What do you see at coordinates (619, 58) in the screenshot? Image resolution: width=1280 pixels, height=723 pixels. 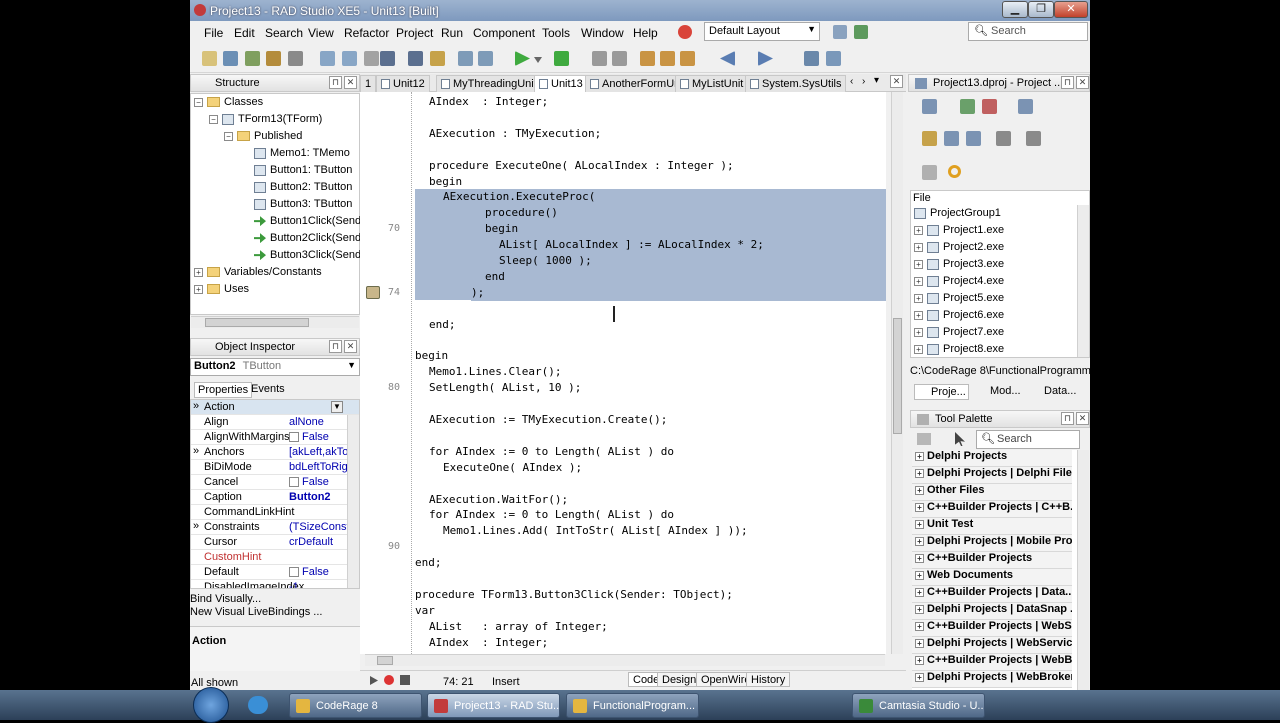 I see `stop-icon` at bounding box center [619, 58].